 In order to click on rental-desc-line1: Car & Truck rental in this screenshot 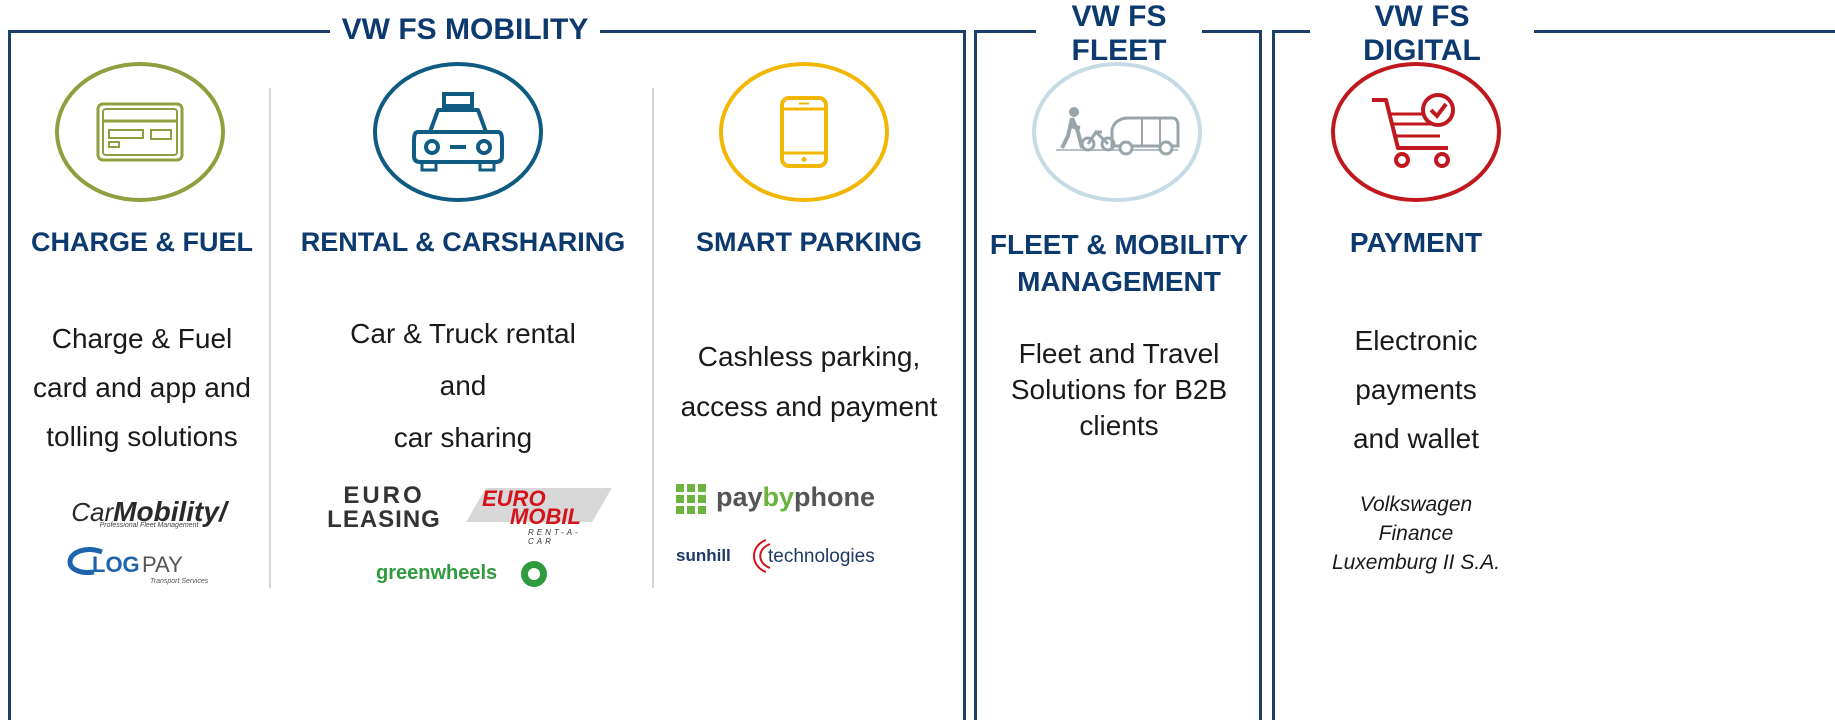, I will do `click(463, 333)`.